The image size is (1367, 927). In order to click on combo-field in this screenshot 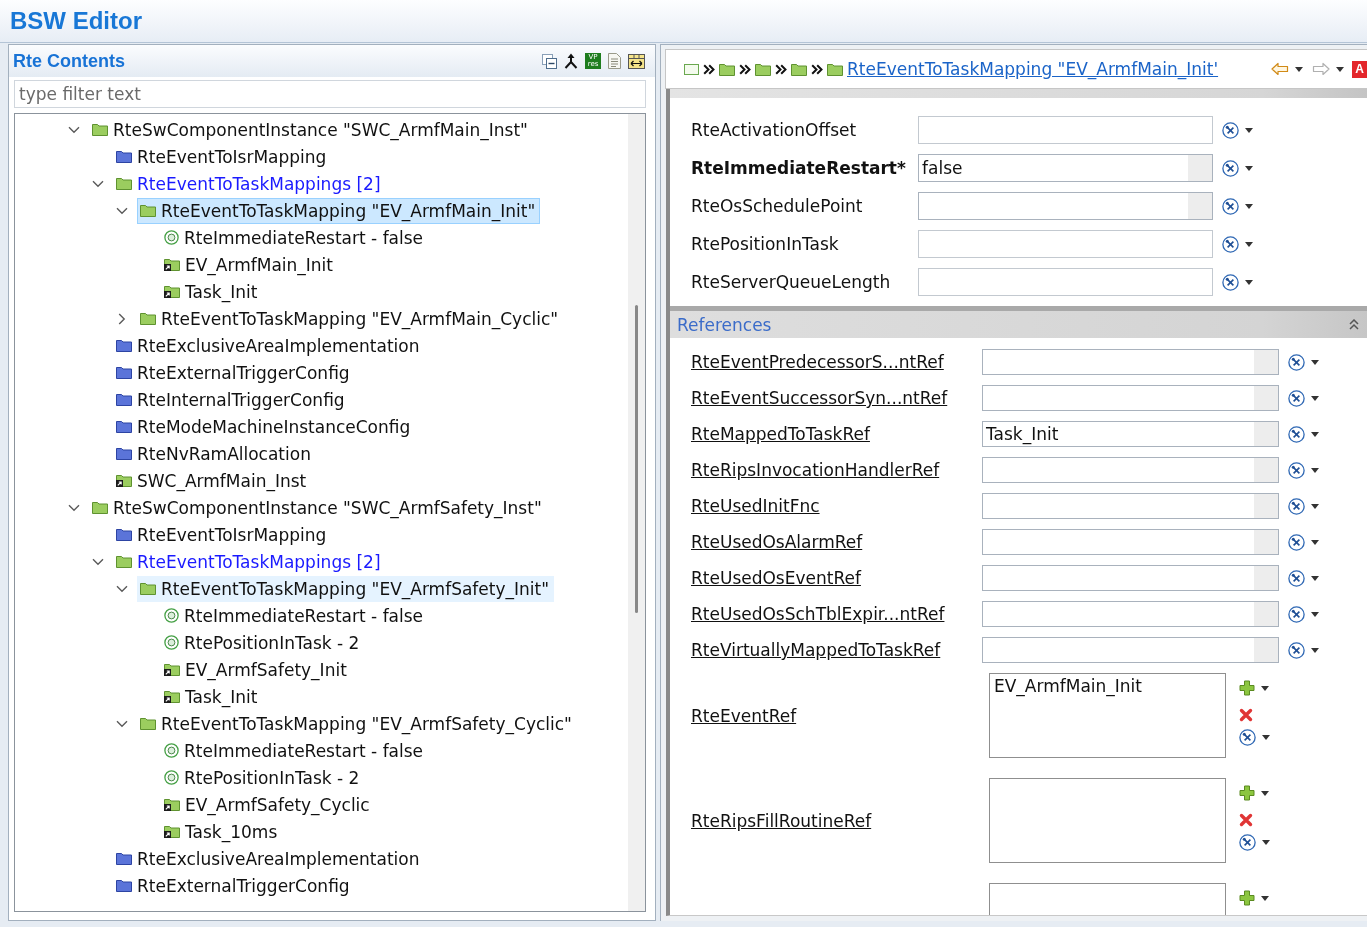, I will do `click(1065, 206)`.